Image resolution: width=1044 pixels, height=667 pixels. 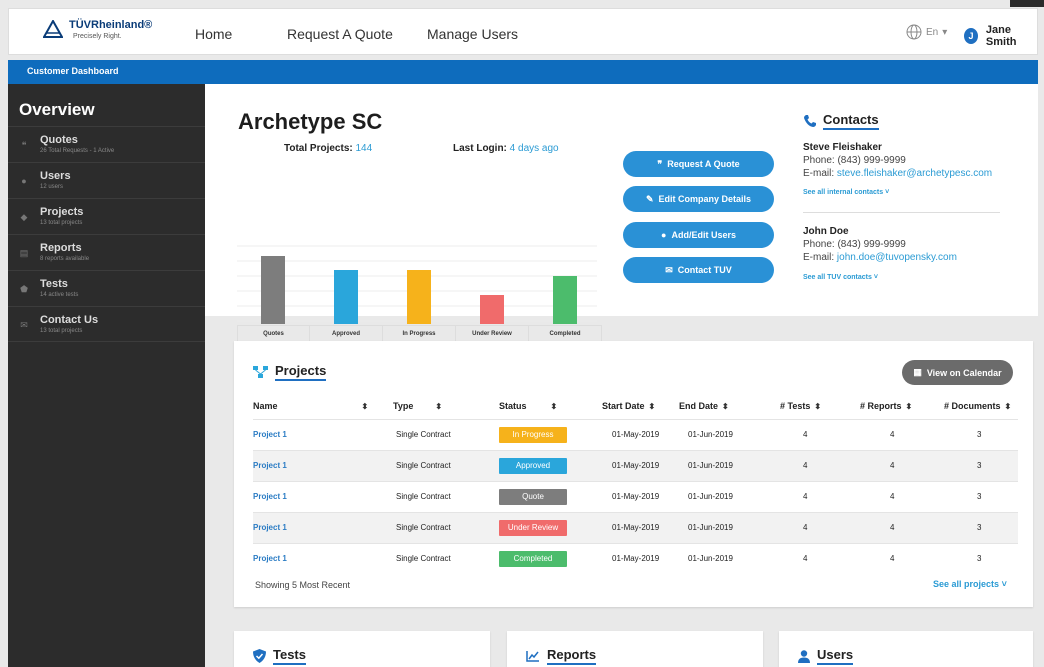 What do you see at coordinates (669, 269) in the screenshot?
I see `envelope-icon: ✉` at bounding box center [669, 269].